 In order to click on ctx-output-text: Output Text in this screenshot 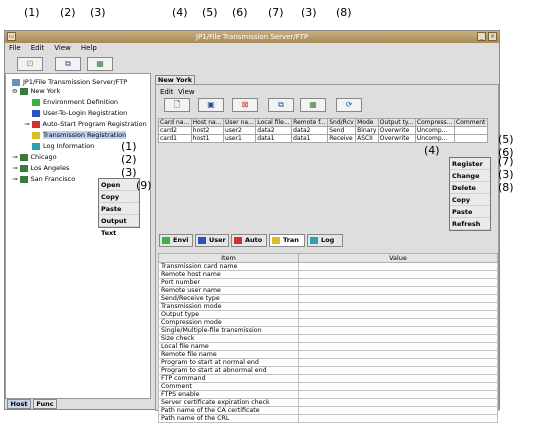, I will do `click(119, 226)`.